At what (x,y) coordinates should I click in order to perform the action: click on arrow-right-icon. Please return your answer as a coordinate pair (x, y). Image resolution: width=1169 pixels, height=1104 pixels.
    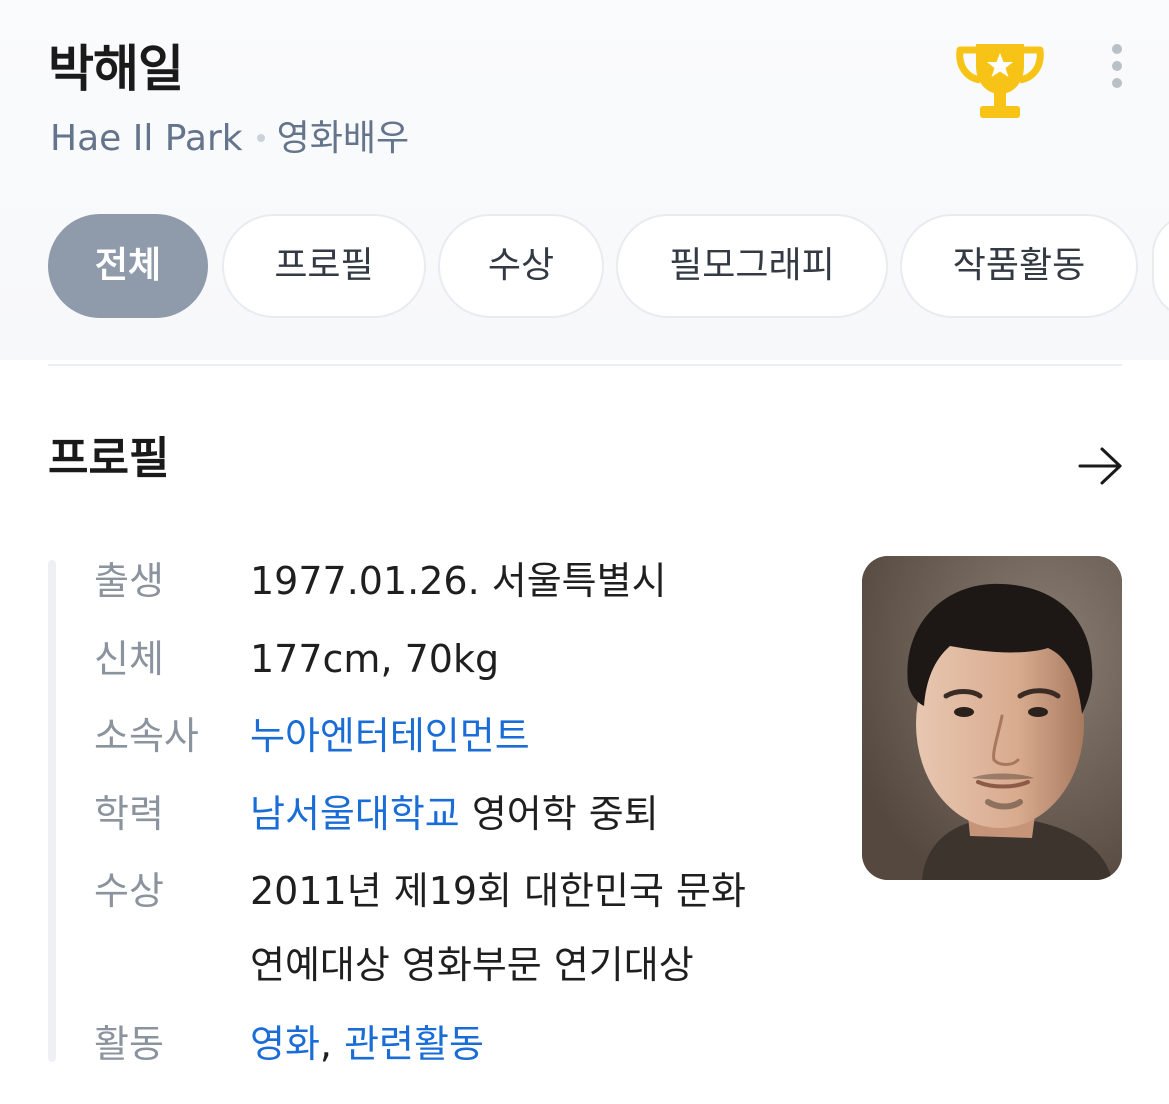
    Looking at the image, I should click on (1100, 466).